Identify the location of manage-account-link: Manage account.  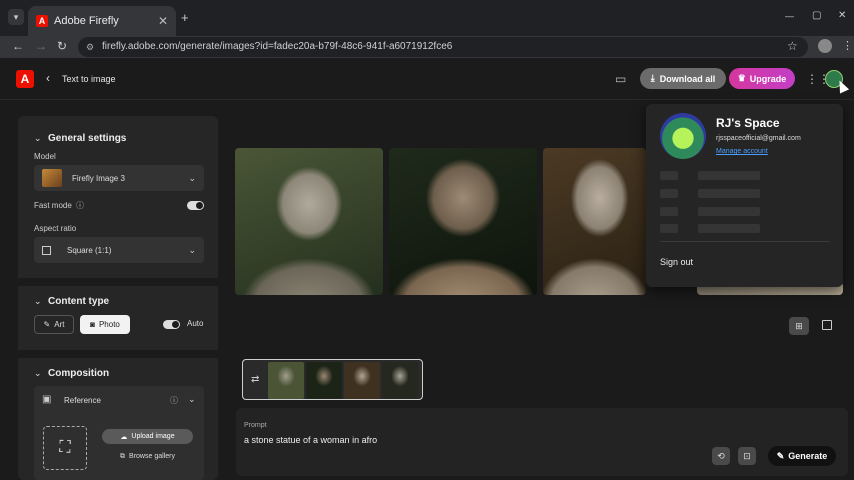
(742, 151).